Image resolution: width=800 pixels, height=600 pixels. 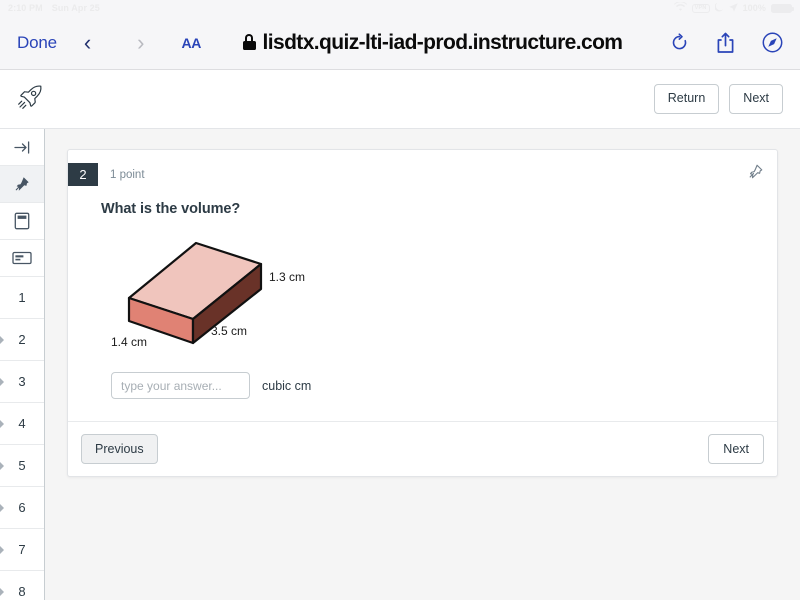 What do you see at coordinates (782, 8) in the screenshot?
I see `battery-icon` at bounding box center [782, 8].